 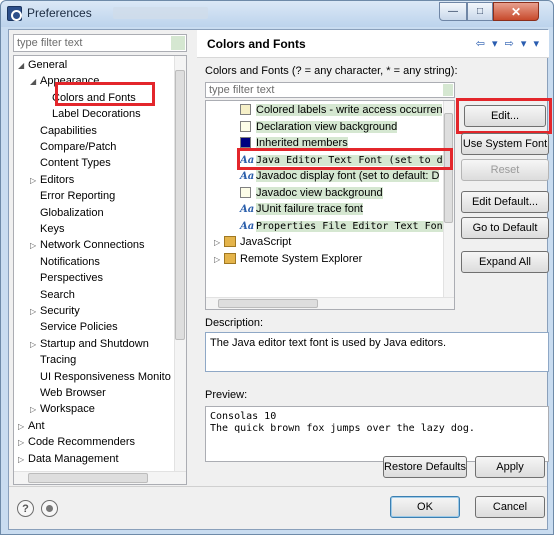 I want to click on tree-item-label: Capabilities, so click(x=68, y=130).